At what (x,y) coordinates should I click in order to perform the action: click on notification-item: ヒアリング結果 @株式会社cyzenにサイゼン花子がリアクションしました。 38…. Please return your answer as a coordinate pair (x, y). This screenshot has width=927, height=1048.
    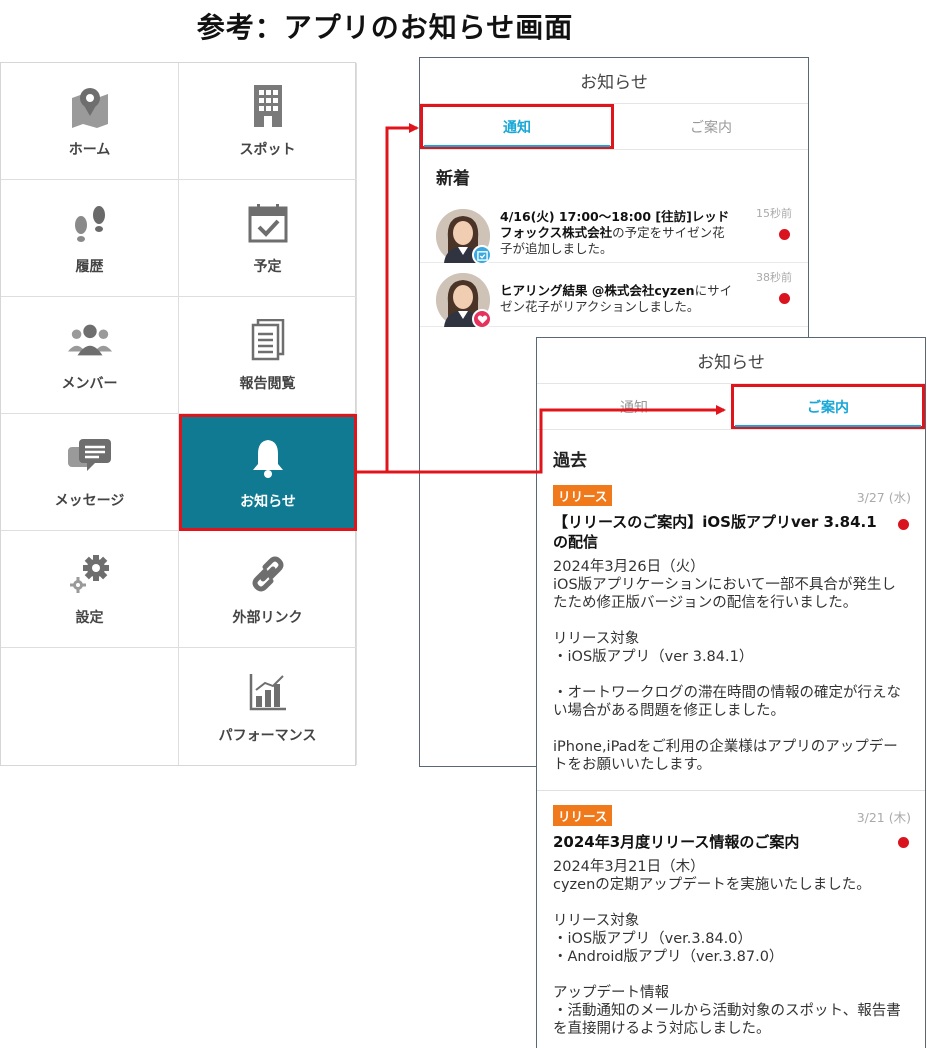
    Looking at the image, I should click on (614, 296).